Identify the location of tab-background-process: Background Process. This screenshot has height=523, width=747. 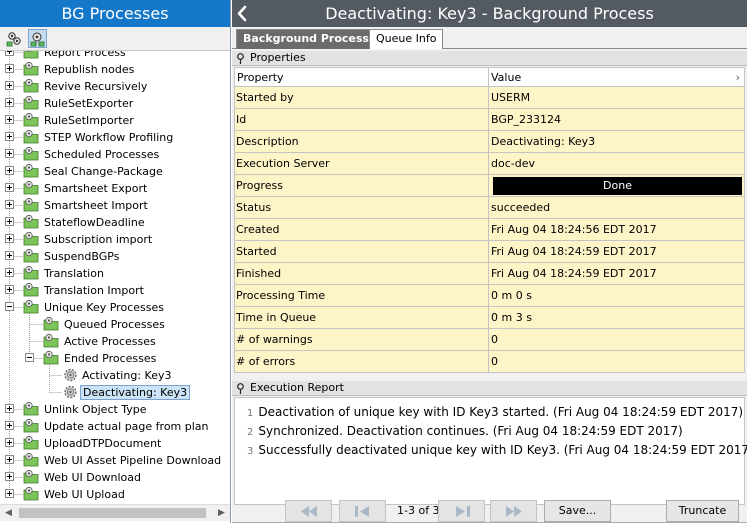
(306, 39).